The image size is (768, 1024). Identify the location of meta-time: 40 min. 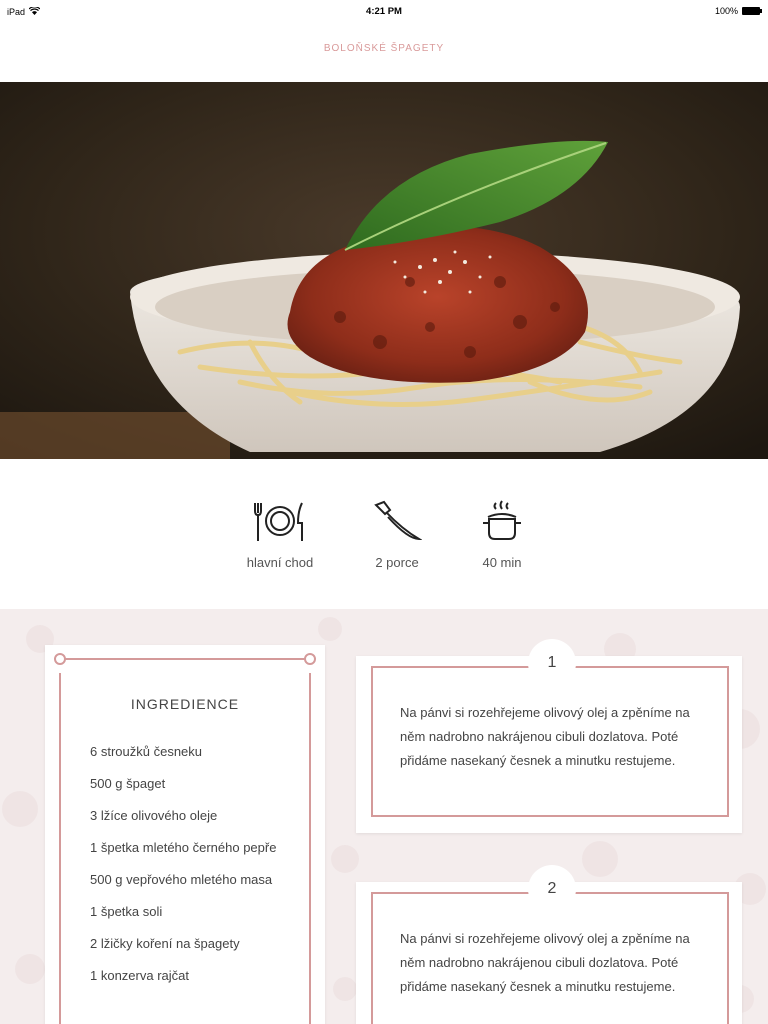
(502, 533).